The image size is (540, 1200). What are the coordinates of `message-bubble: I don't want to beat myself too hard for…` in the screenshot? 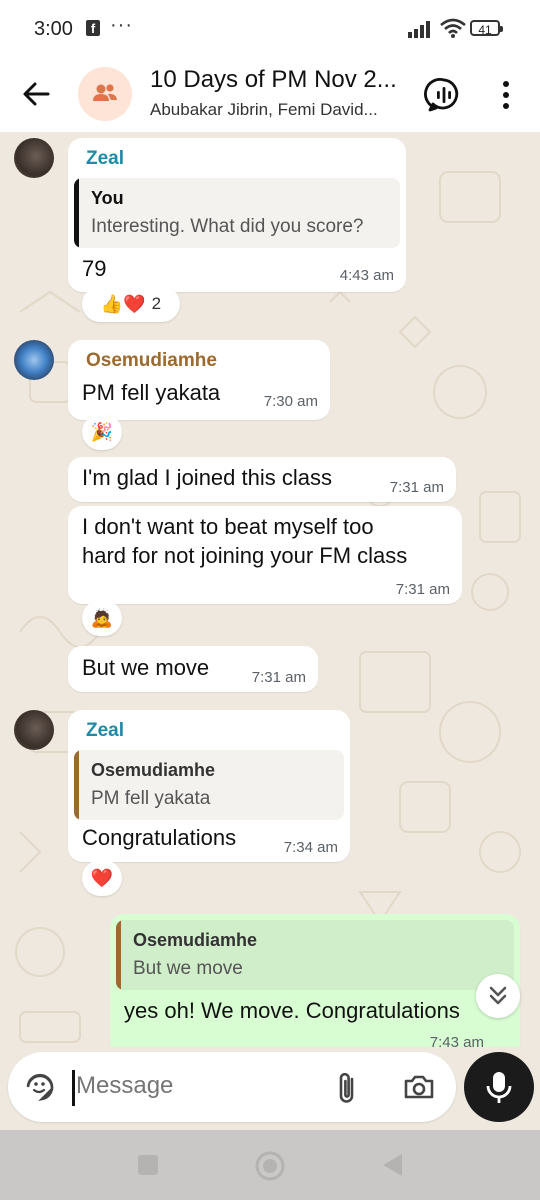 It's located at (265, 555).